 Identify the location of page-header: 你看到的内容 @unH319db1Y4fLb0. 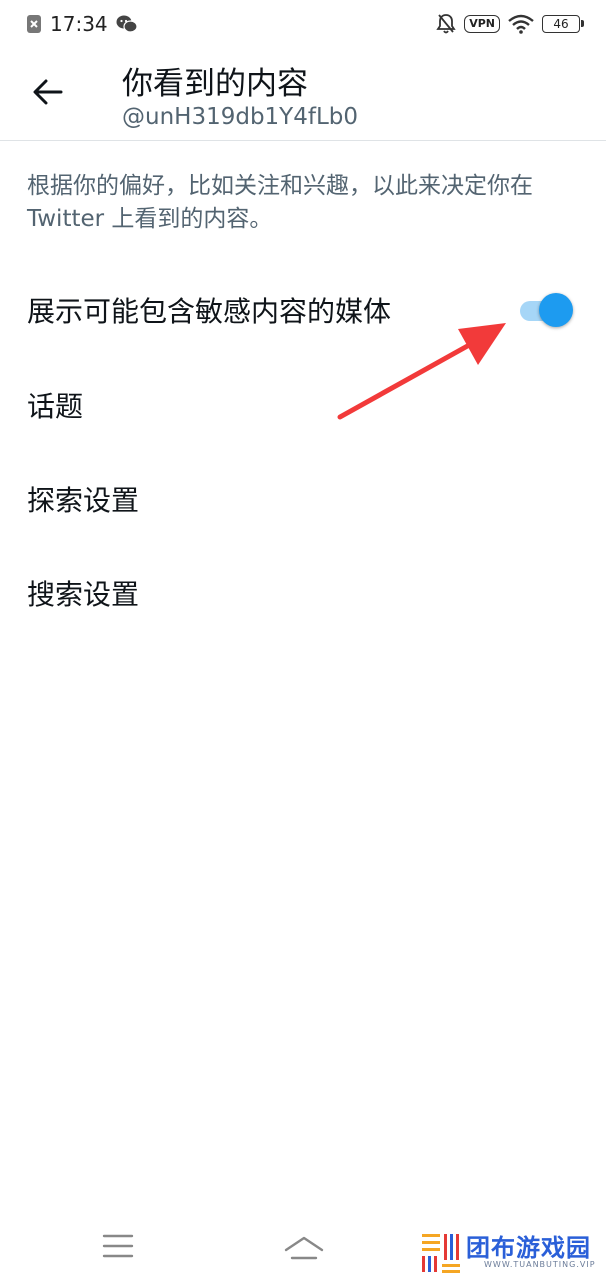
(303, 94).